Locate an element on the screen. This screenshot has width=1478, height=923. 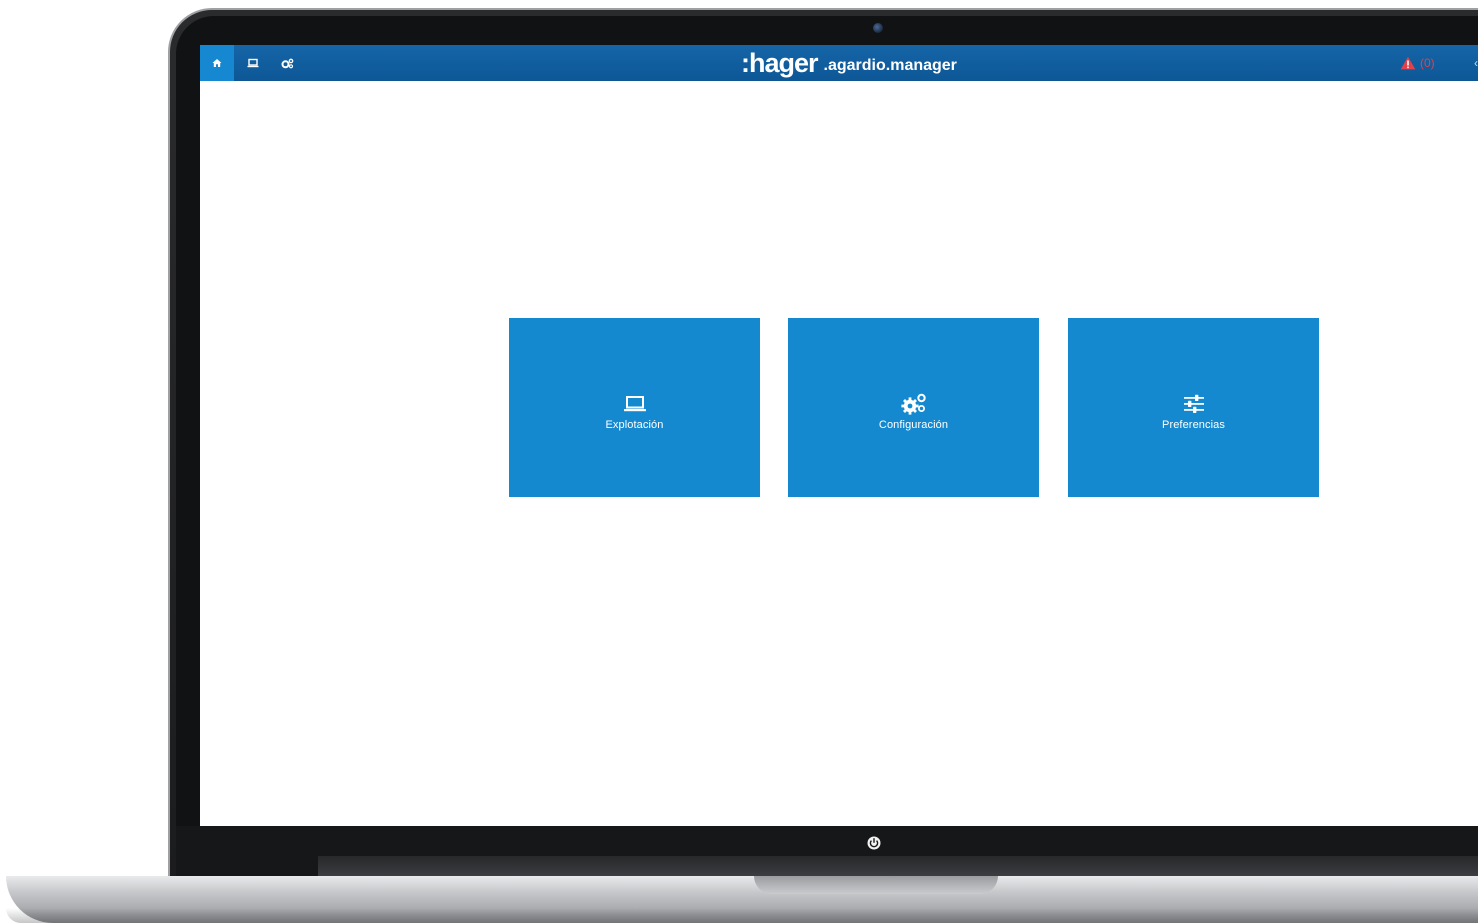
warning-triangle-icon is located at coordinates (1408, 63).